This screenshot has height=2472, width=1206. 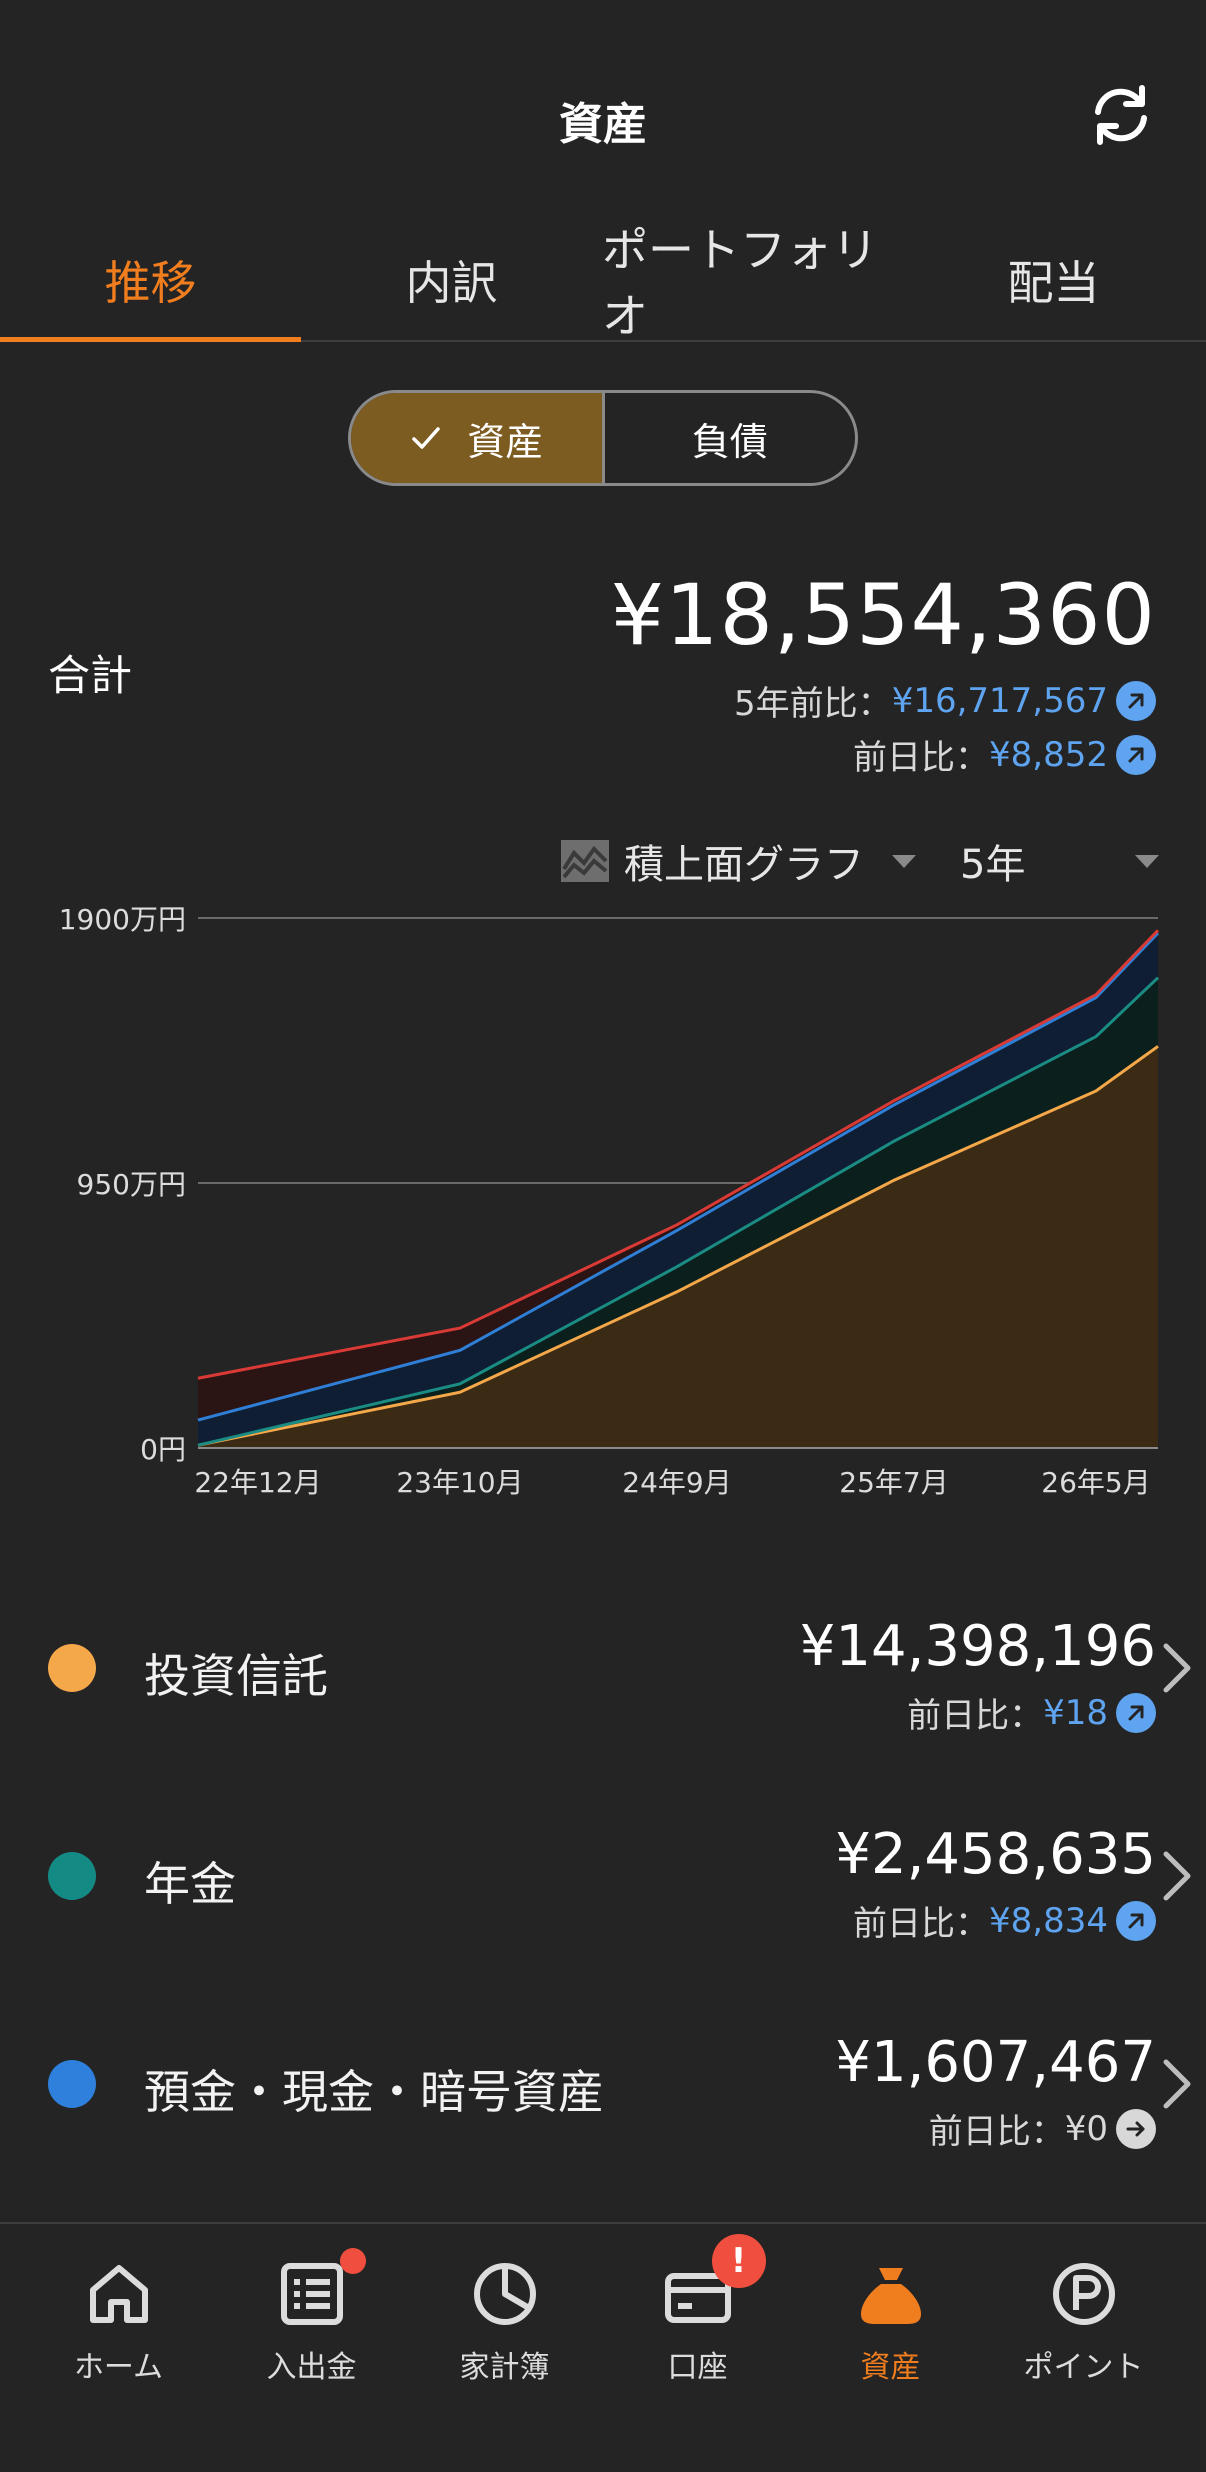 What do you see at coordinates (426, 438) in the screenshot?
I see `check-icon` at bounding box center [426, 438].